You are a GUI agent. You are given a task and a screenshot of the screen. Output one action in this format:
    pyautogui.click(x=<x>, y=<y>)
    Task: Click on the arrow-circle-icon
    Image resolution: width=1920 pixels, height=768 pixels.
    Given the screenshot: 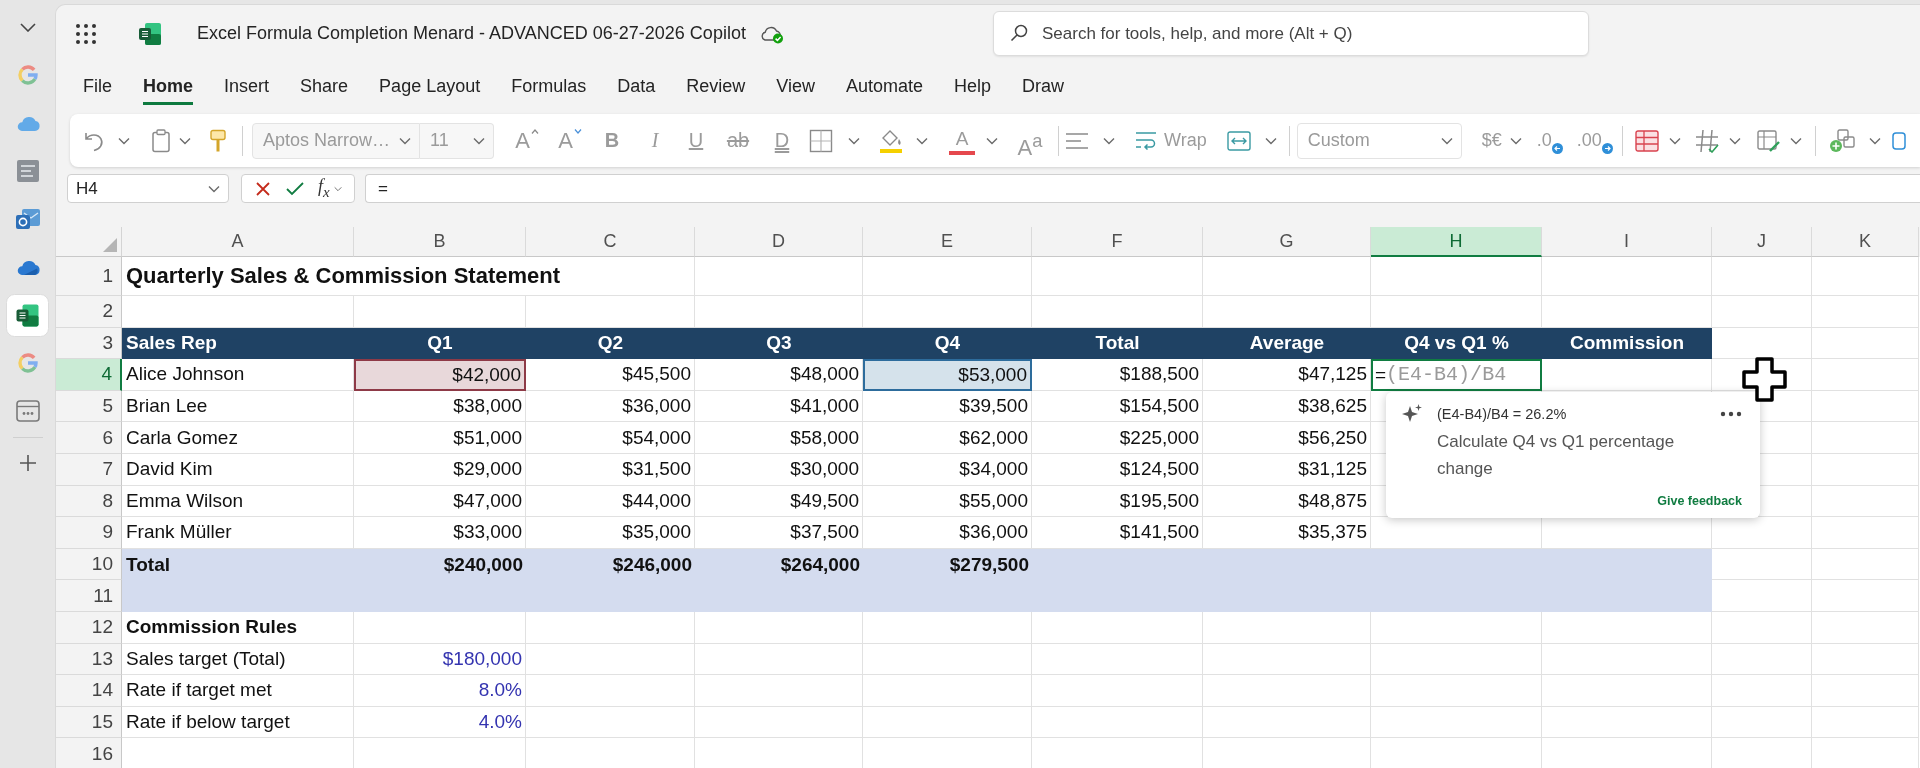 What is the action you would take?
    pyautogui.click(x=1557, y=148)
    